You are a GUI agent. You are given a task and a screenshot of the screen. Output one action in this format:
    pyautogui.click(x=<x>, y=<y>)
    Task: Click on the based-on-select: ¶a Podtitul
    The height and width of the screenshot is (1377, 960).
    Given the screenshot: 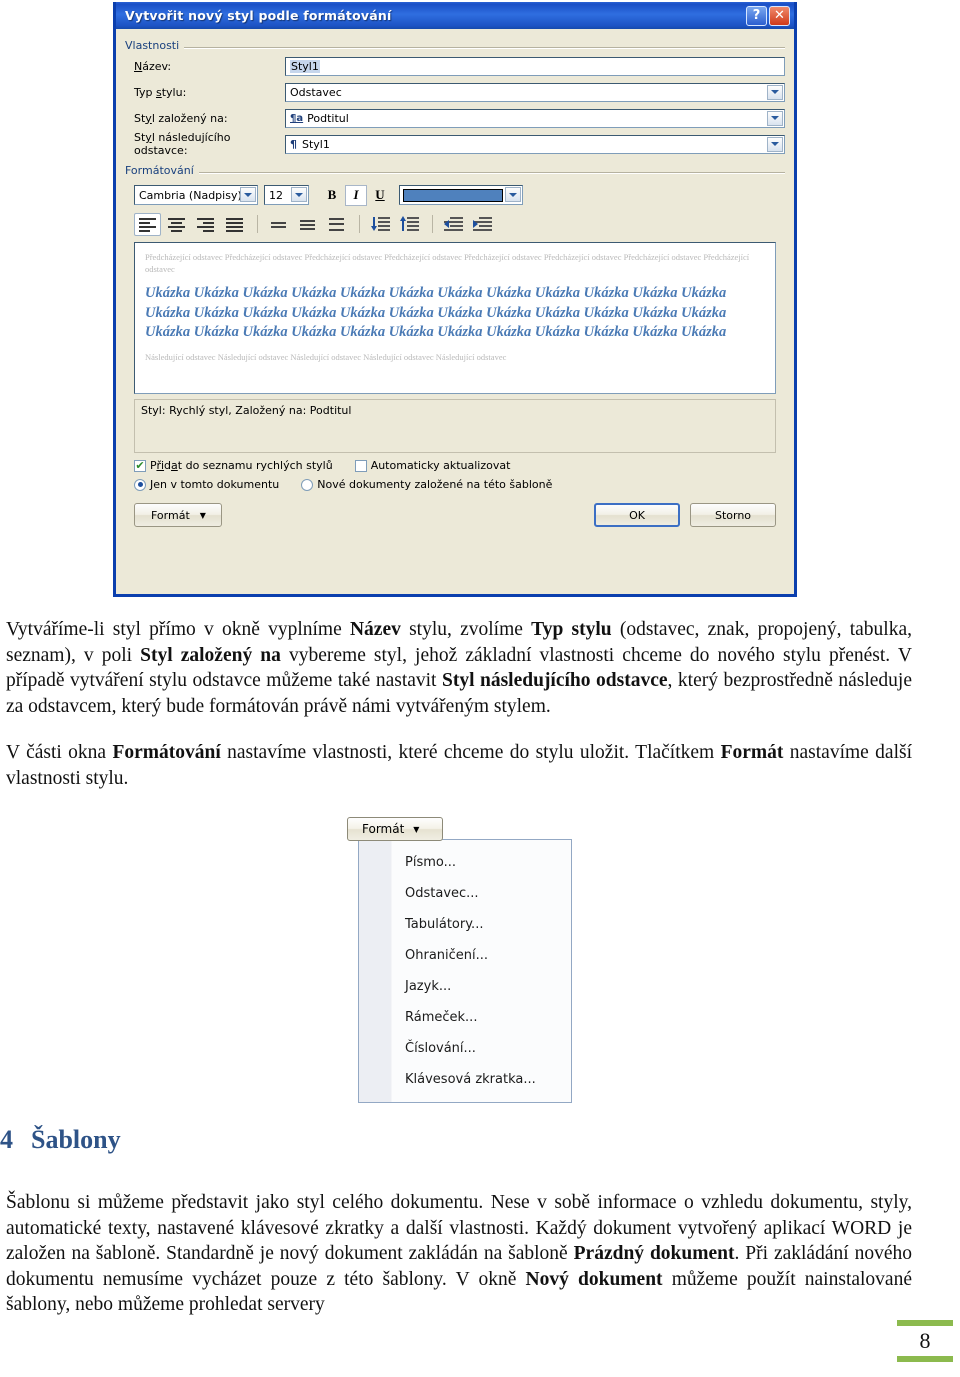 What is the action you would take?
    pyautogui.click(x=535, y=118)
    